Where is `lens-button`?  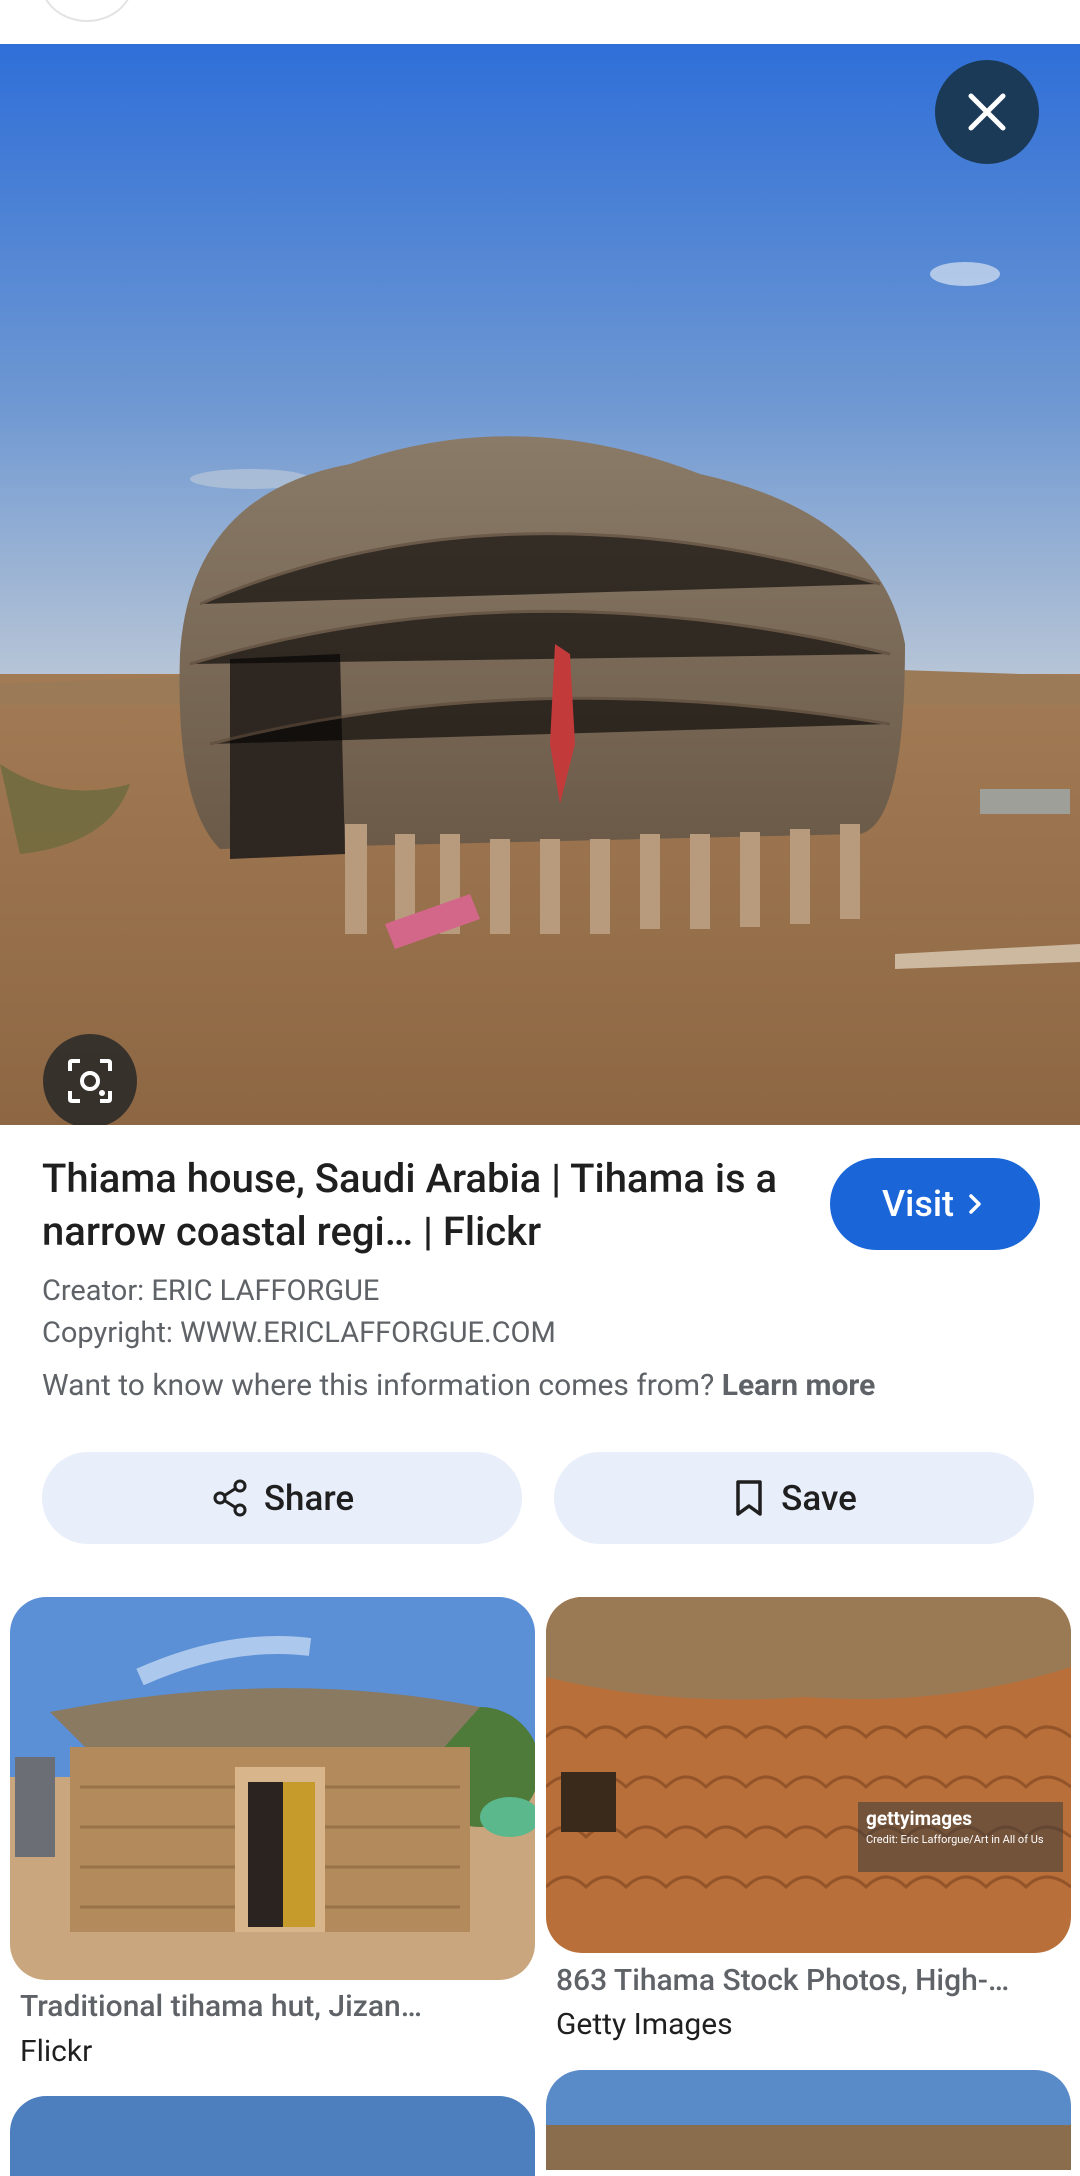
lens-button is located at coordinates (90, 1079).